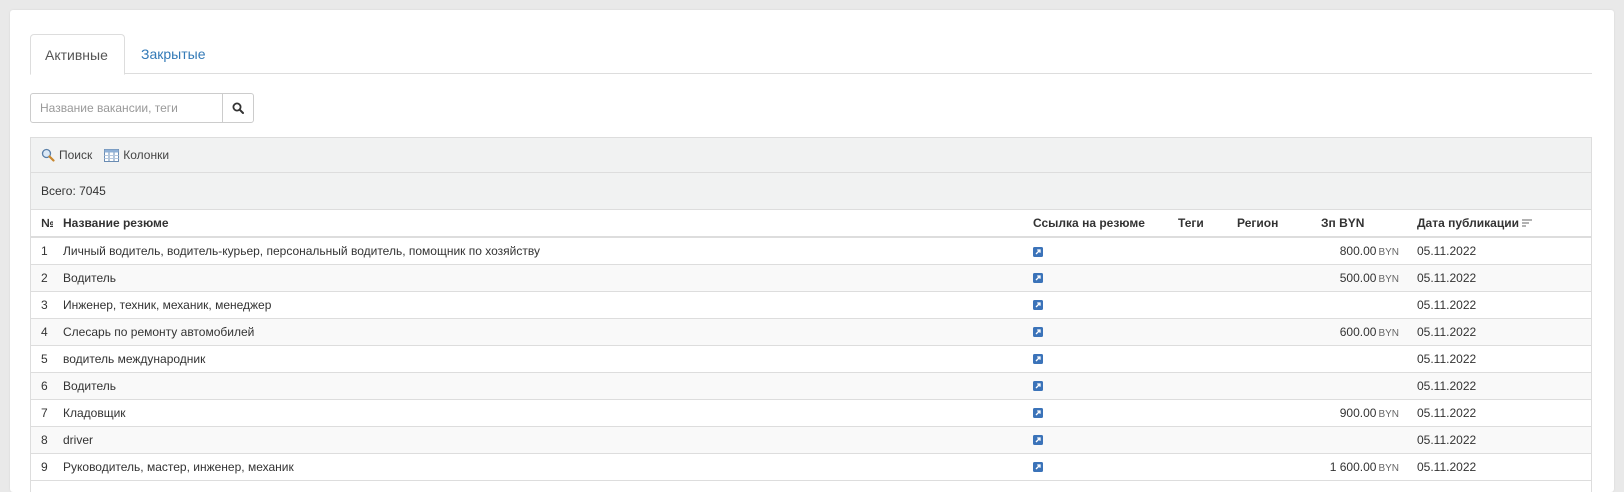 The image size is (1624, 492). I want to click on row-num: 2, so click(42, 278).